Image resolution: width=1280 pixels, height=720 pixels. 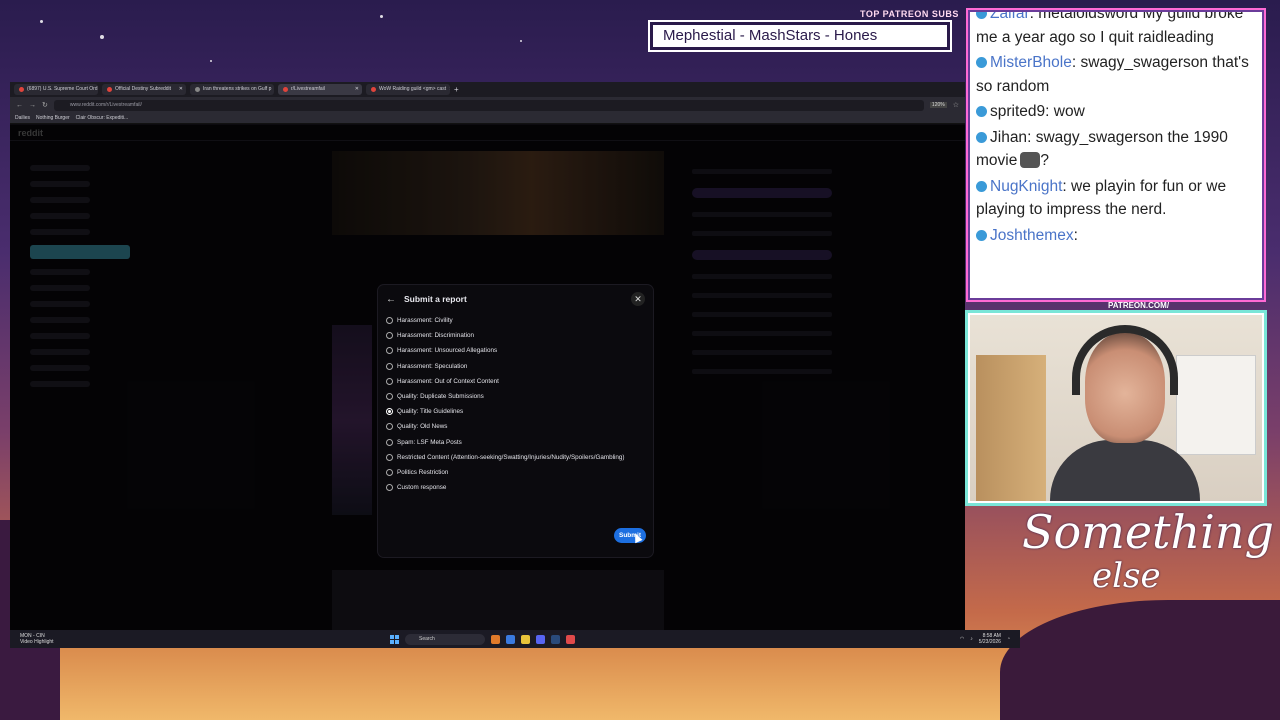 I want to click on submit-button: Submit, so click(x=630, y=535).